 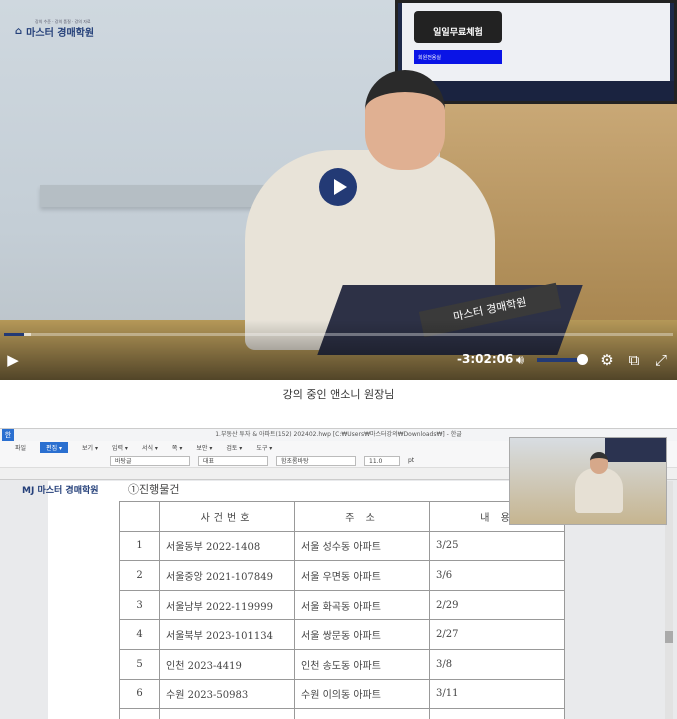 I want to click on scrollbar-thumb, so click(x=669, y=637).